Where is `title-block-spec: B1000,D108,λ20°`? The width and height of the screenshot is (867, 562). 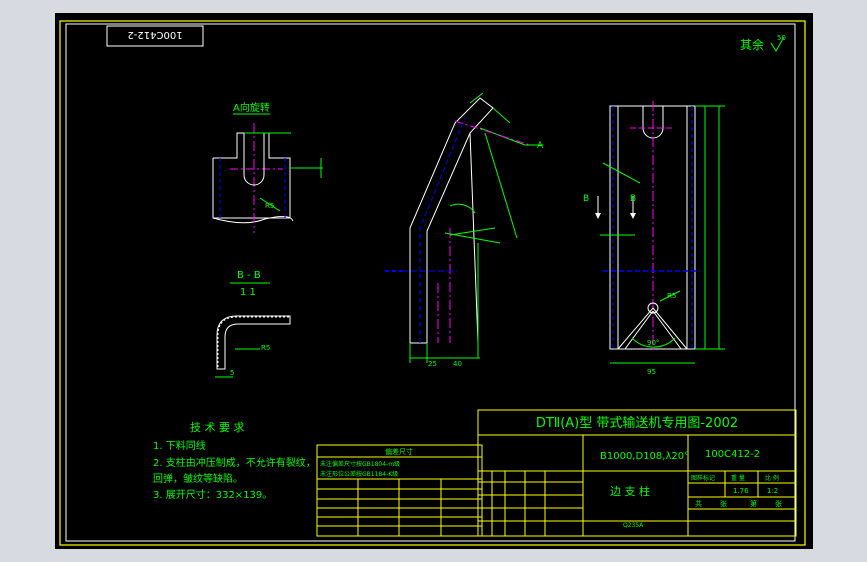 title-block-spec: B1000,D108,λ20° is located at coordinates (644, 456).